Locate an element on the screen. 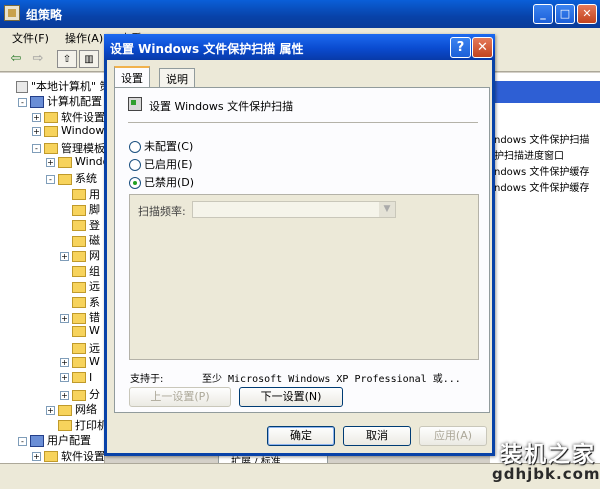  tree-item: 磁 is located at coordinates (80, 239).